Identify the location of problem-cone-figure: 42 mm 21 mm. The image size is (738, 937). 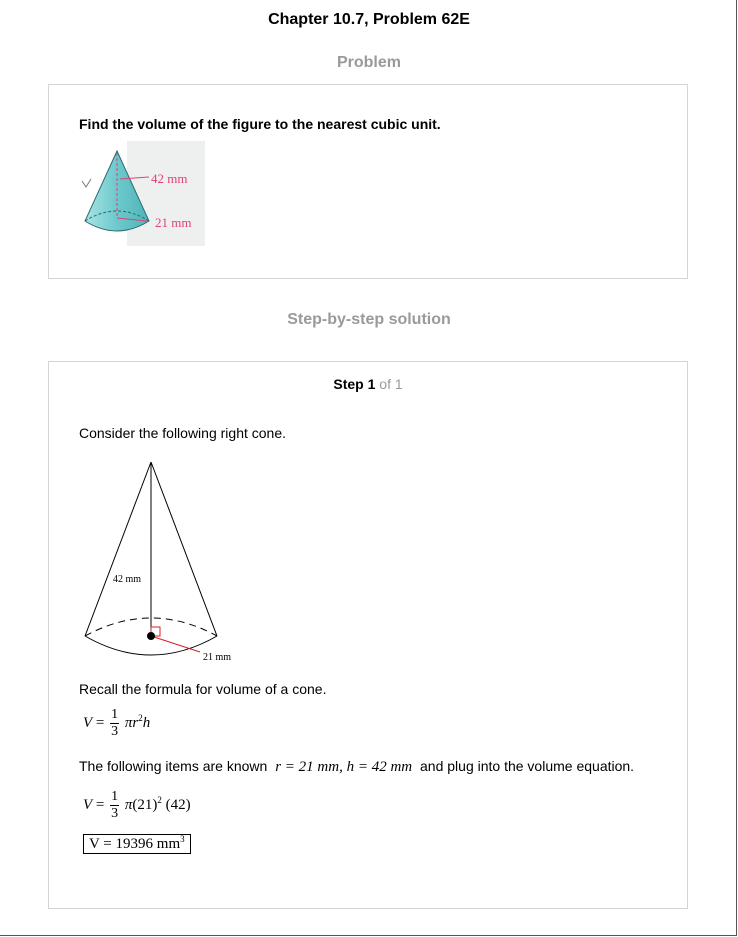
(143, 193).